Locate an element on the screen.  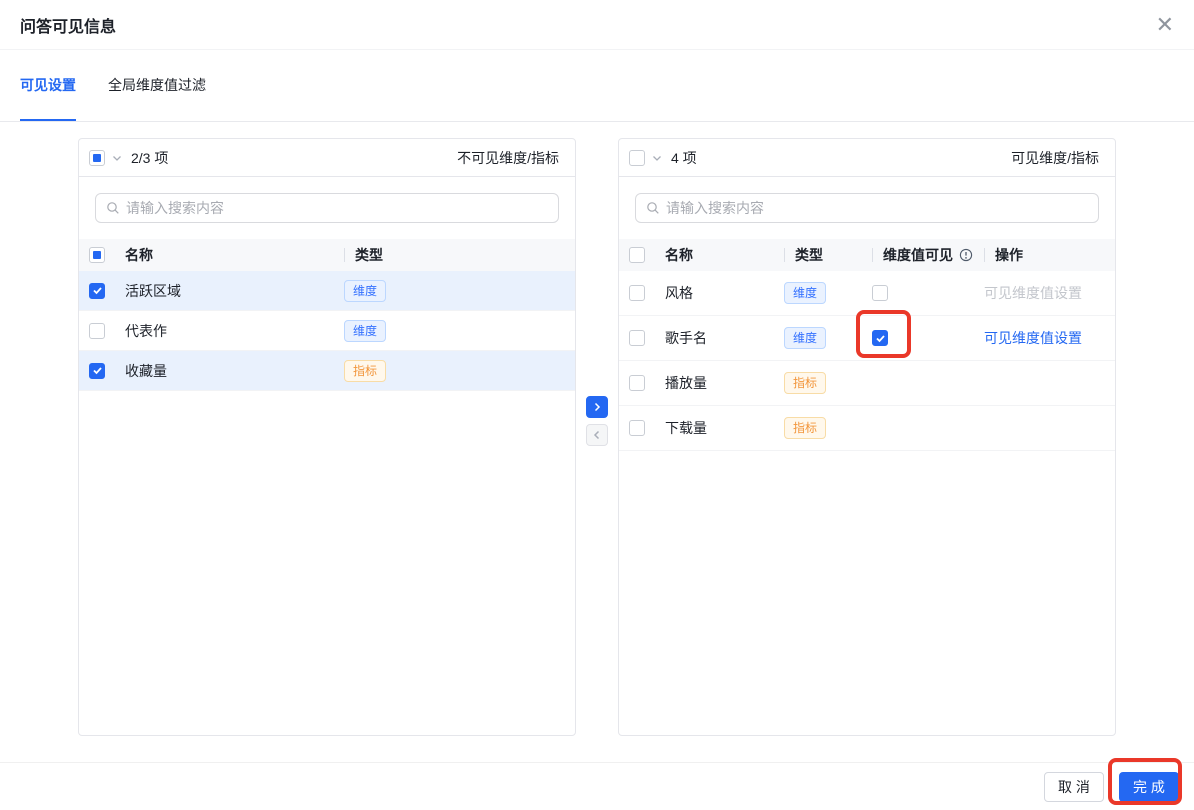
table-row: 播放量 指标 is located at coordinates (867, 383).